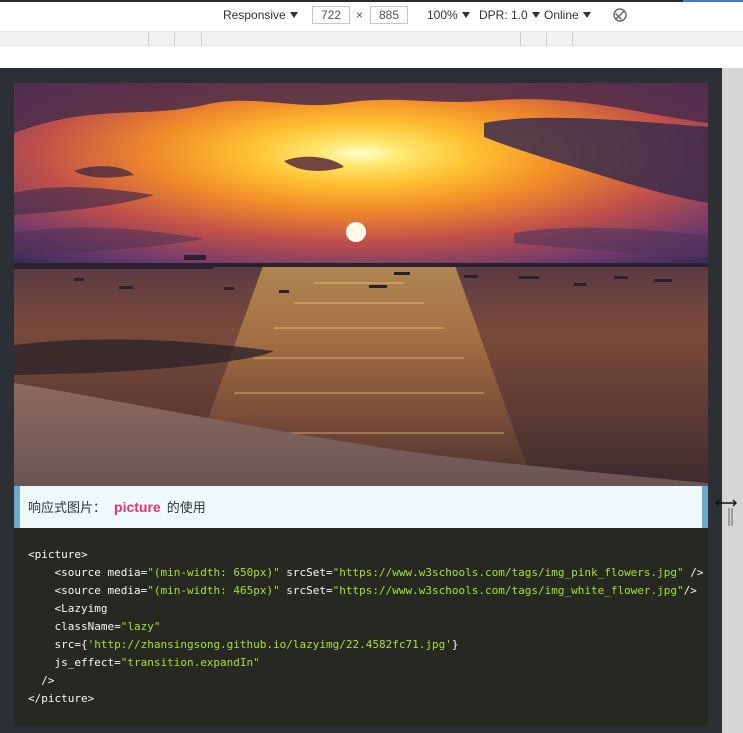 This screenshot has width=743, height=733. What do you see at coordinates (371, 57) in the screenshot?
I see `toolbar-spacer` at bounding box center [371, 57].